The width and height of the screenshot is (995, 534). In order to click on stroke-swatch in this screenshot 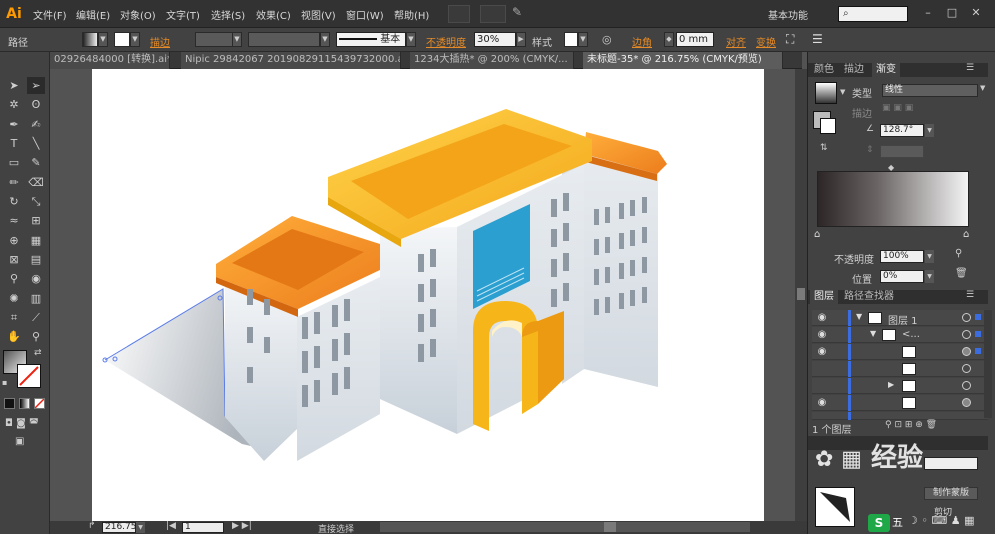, I will do `click(122, 39)`.